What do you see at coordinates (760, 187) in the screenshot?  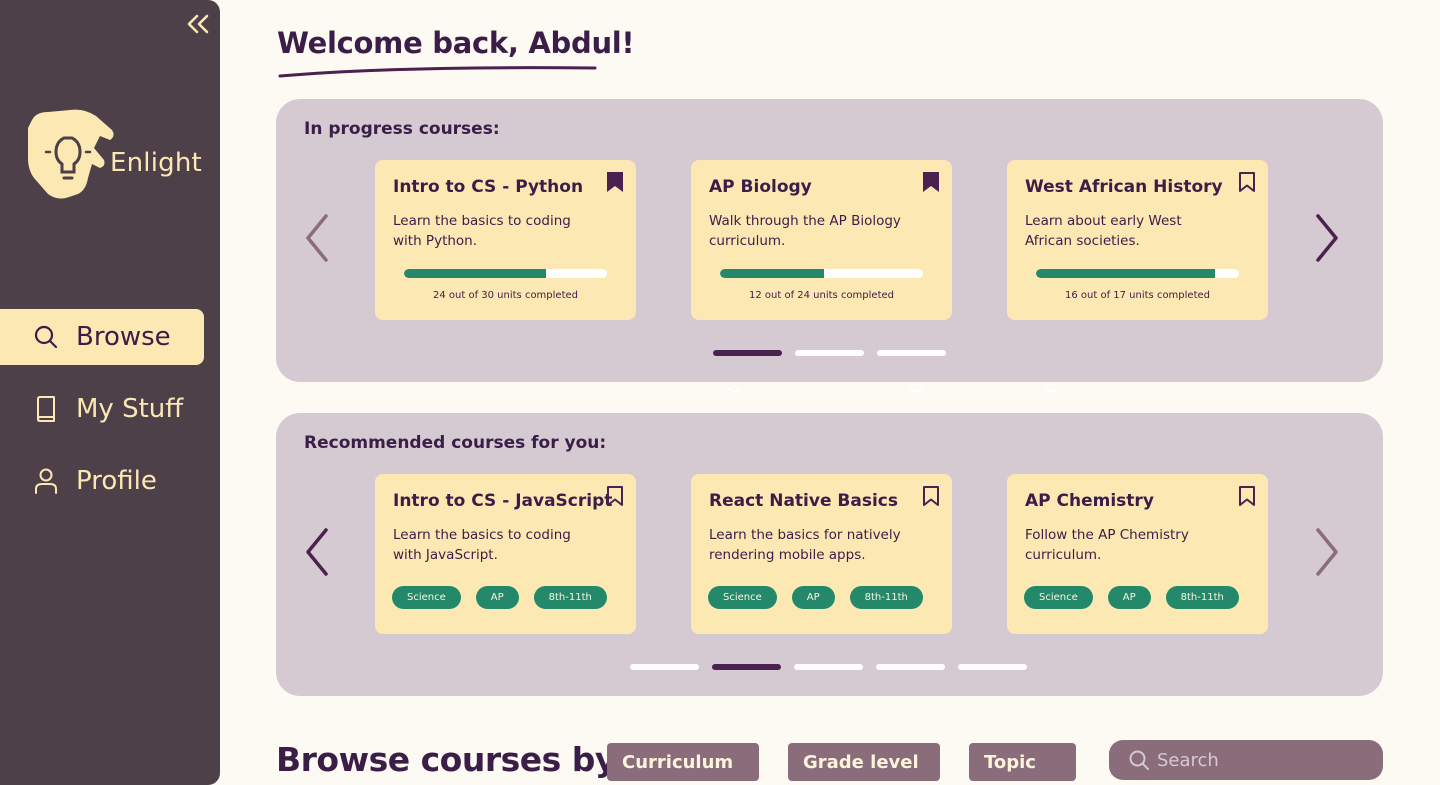 I see `course-title: AP Biology` at bounding box center [760, 187].